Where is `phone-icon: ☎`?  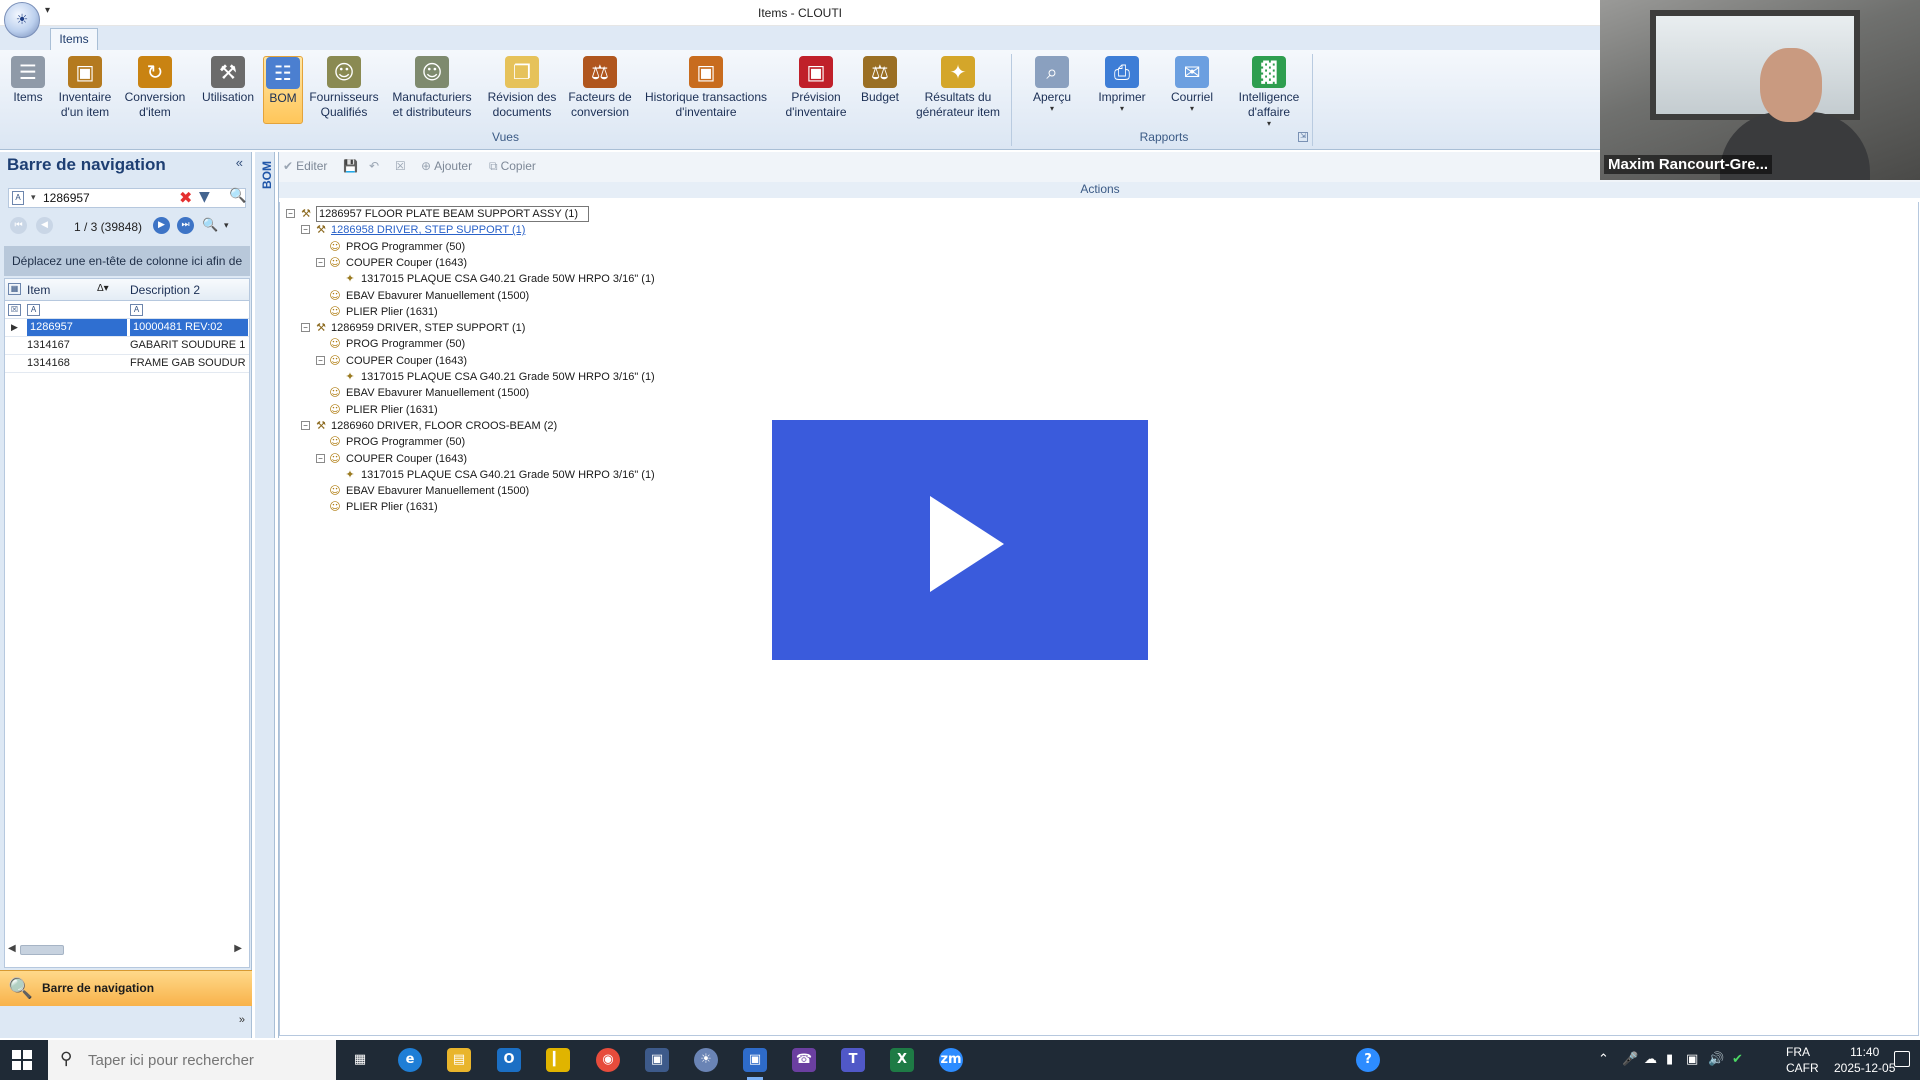
phone-icon: ☎ is located at coordinates (804, 1060).